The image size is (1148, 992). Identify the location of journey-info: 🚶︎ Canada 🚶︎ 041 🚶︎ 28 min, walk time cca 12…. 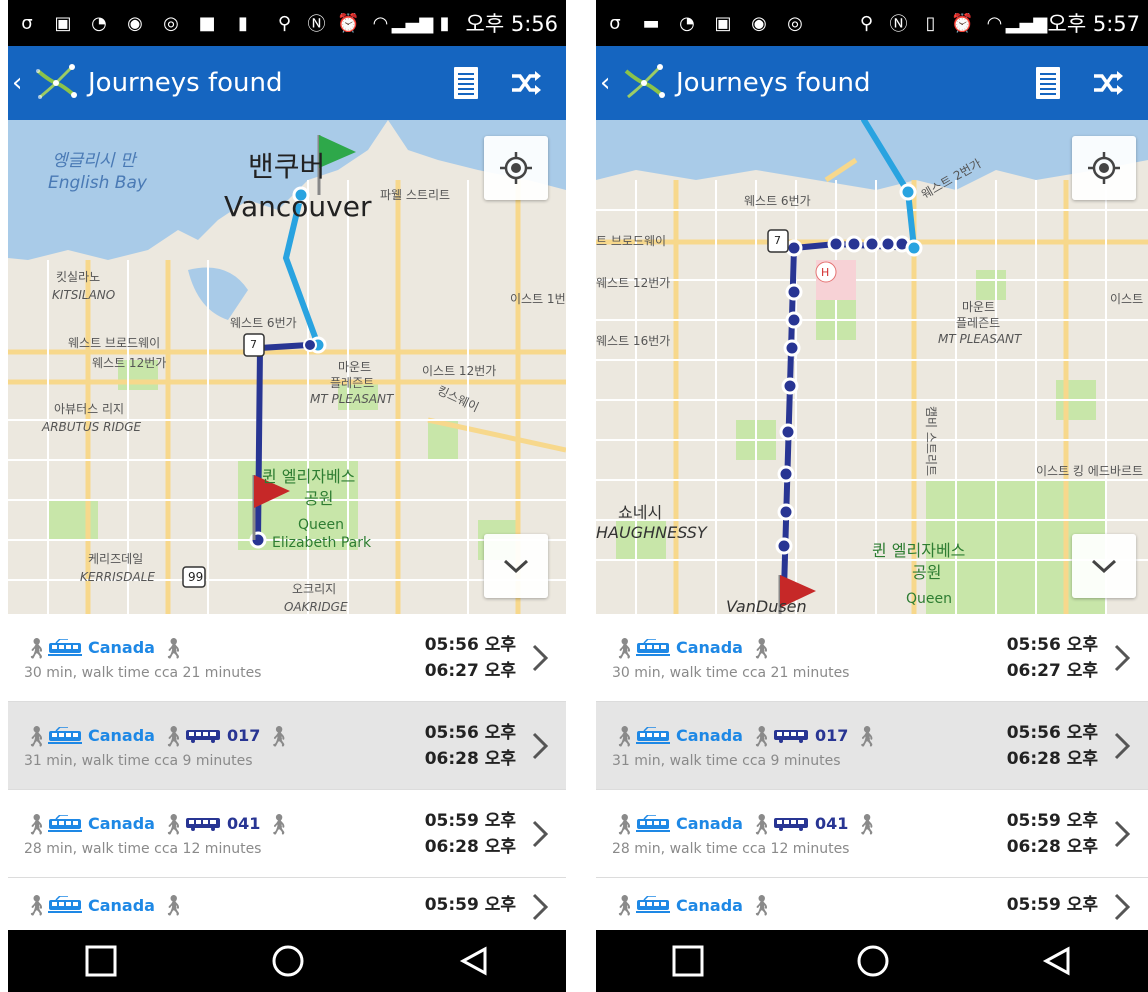
(809, 834).